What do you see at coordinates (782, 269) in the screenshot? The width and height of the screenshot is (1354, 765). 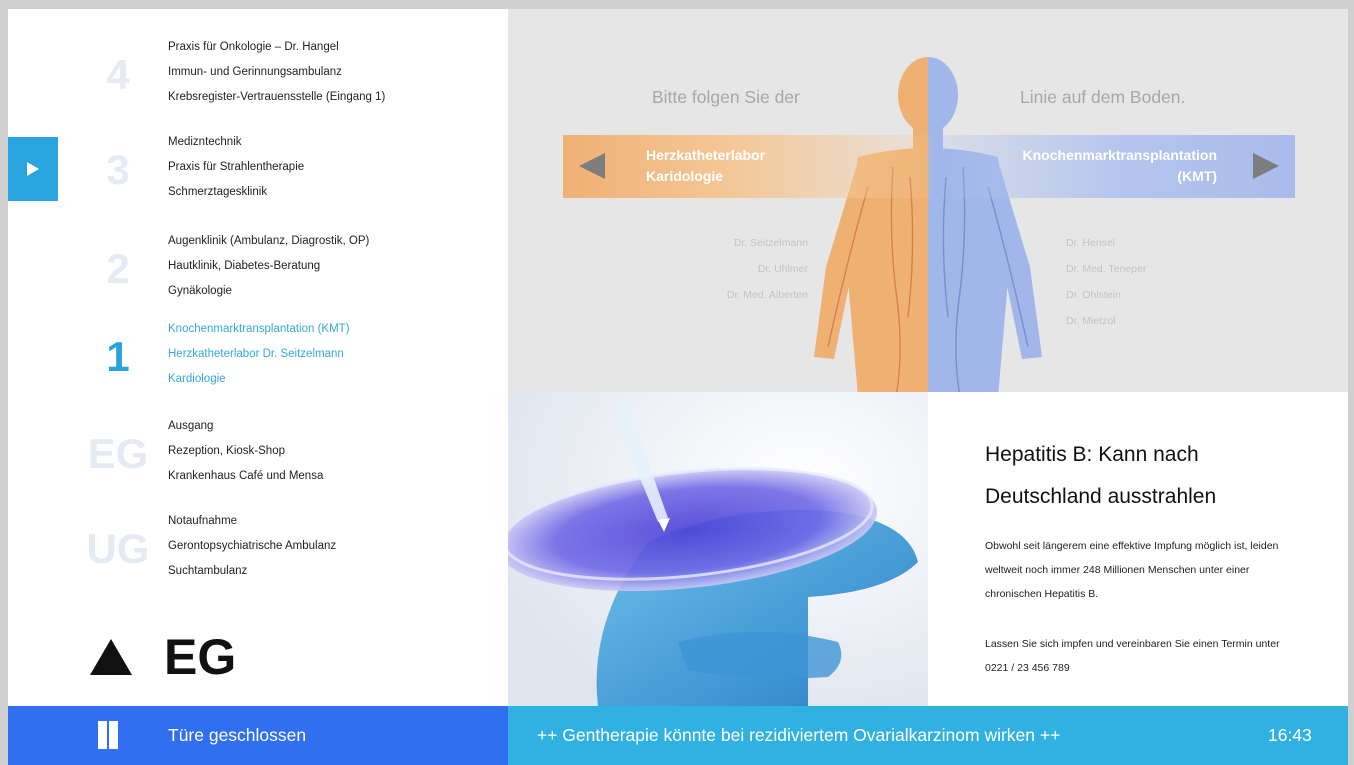 I see `doctor-name: Dr. Uhlmer` at bounding box center [782, 269].